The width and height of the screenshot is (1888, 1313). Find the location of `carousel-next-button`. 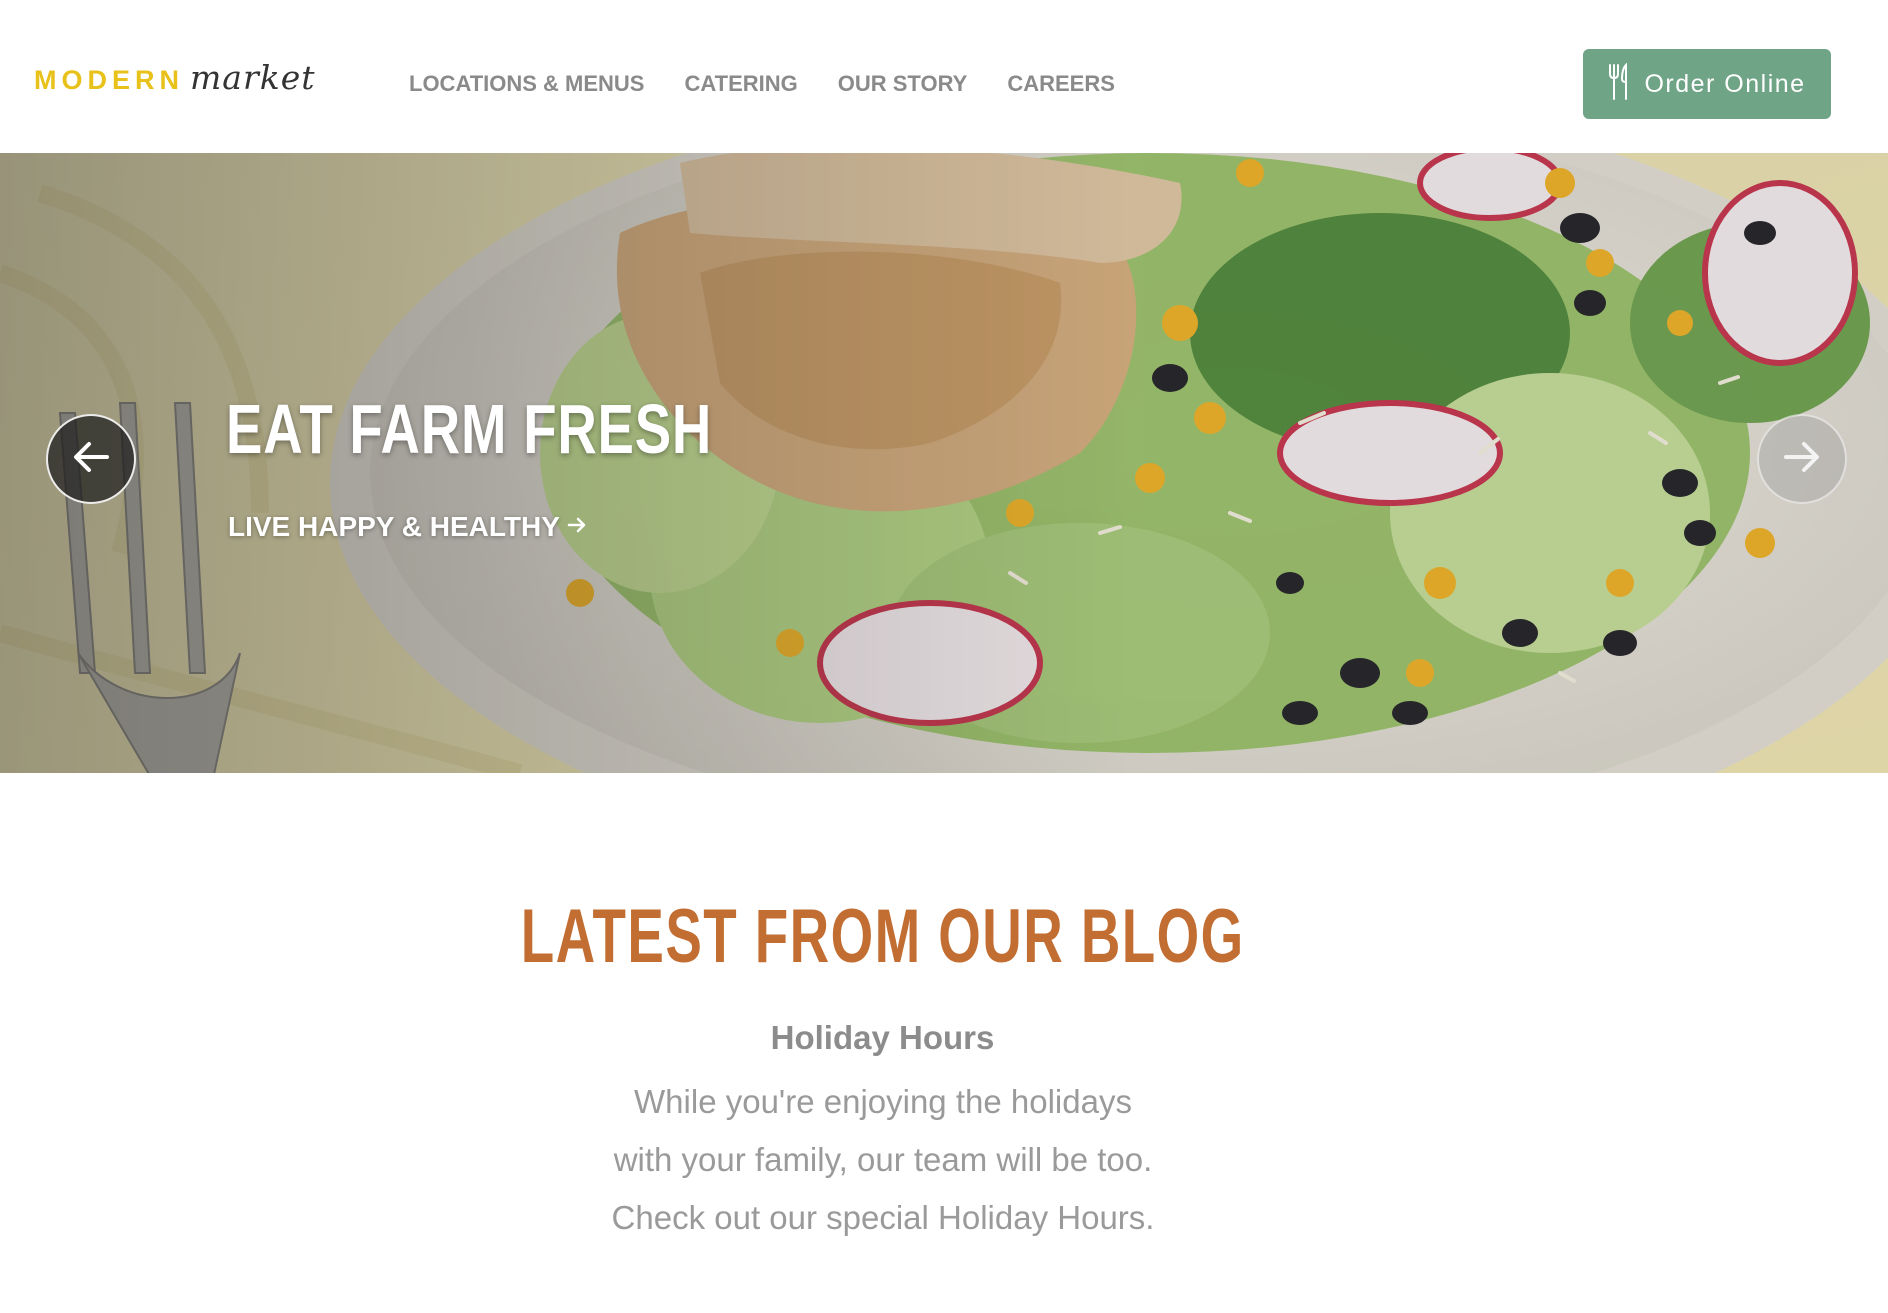

carousel-next-button is located at coordinates (1802, 459).